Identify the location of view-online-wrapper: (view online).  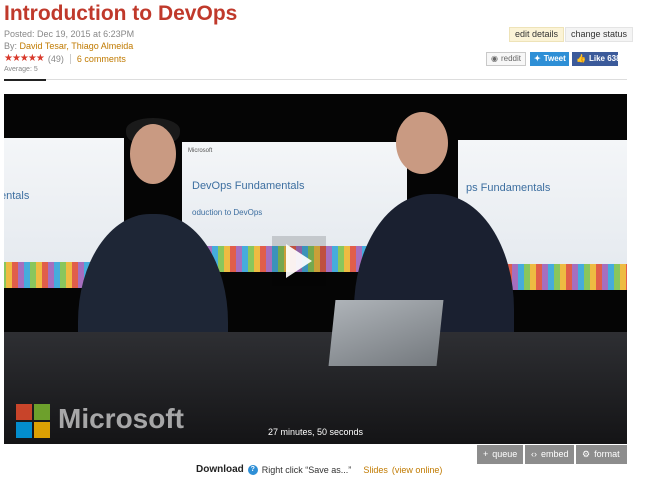
(417, 469).